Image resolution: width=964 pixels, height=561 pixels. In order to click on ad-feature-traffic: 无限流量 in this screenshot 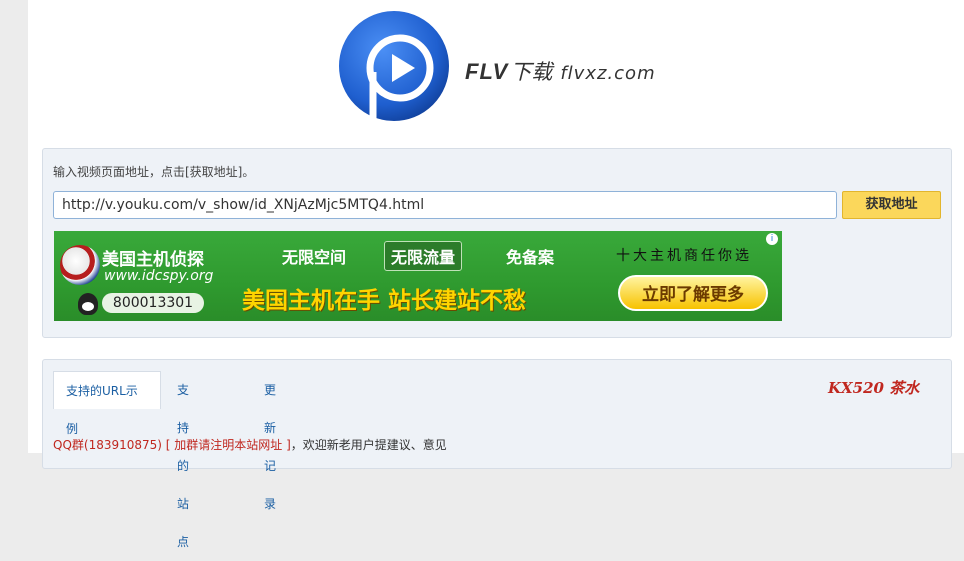, I will do `click(423, 256)`.